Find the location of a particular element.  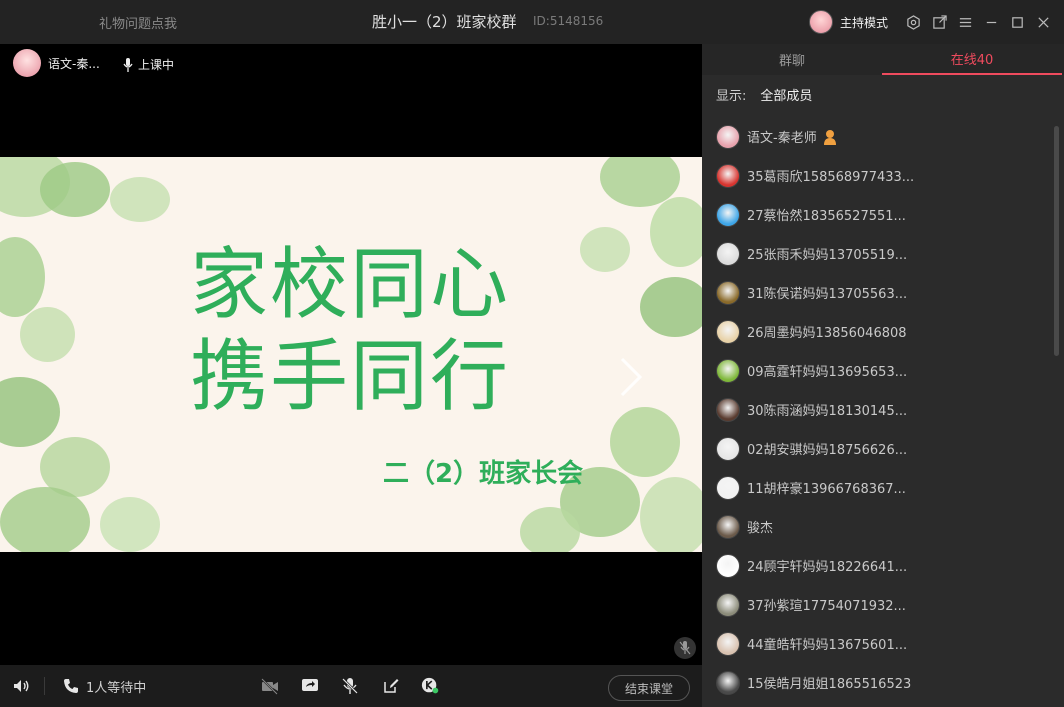

class-status: 上课中 is located at coordinates (148, 64).